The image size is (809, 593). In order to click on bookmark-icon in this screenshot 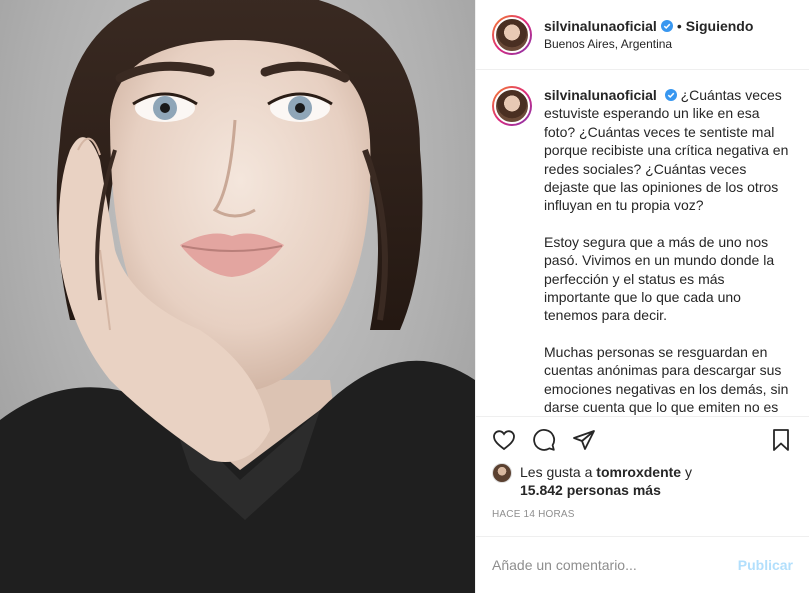, I will do `click(781, 440)`.